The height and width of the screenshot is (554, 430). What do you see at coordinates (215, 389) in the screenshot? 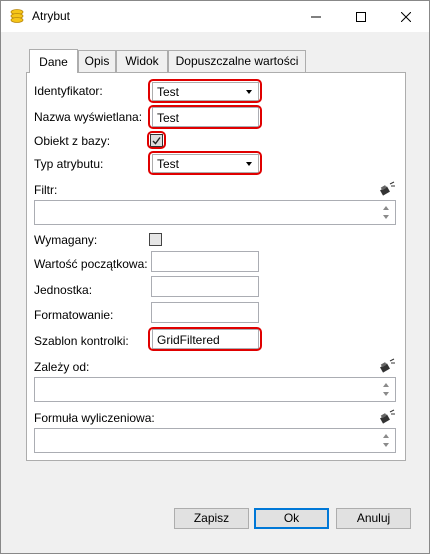
I see `zalezy-input` at bounding box center [215, 389].